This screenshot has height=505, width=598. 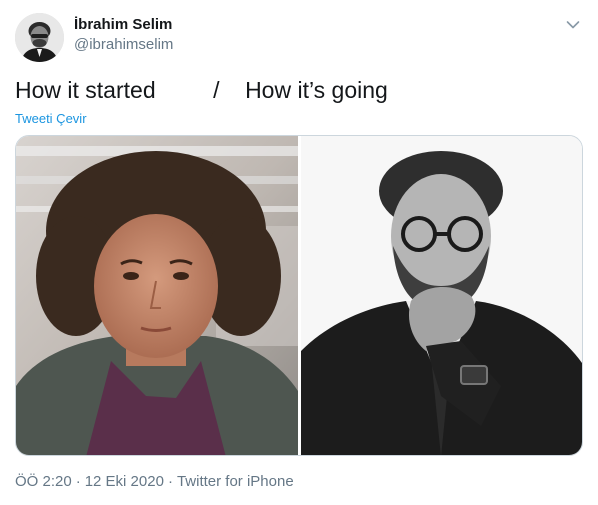 What do you see at coordinates (201, 90) in the screenshot?
I see `tweet-text: How it started / How it’s going` at bounding box center [201, 90].